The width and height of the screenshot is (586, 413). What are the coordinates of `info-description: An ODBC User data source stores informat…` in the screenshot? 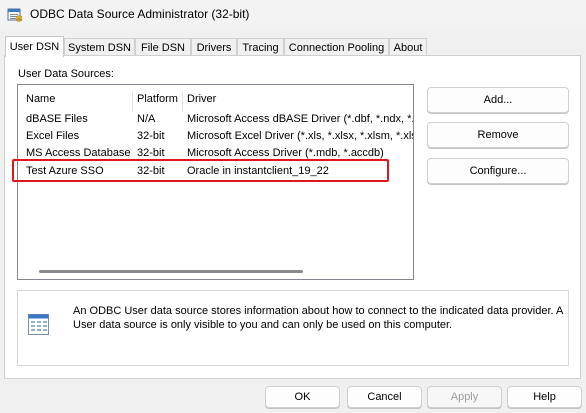 It's located at (318, 318).